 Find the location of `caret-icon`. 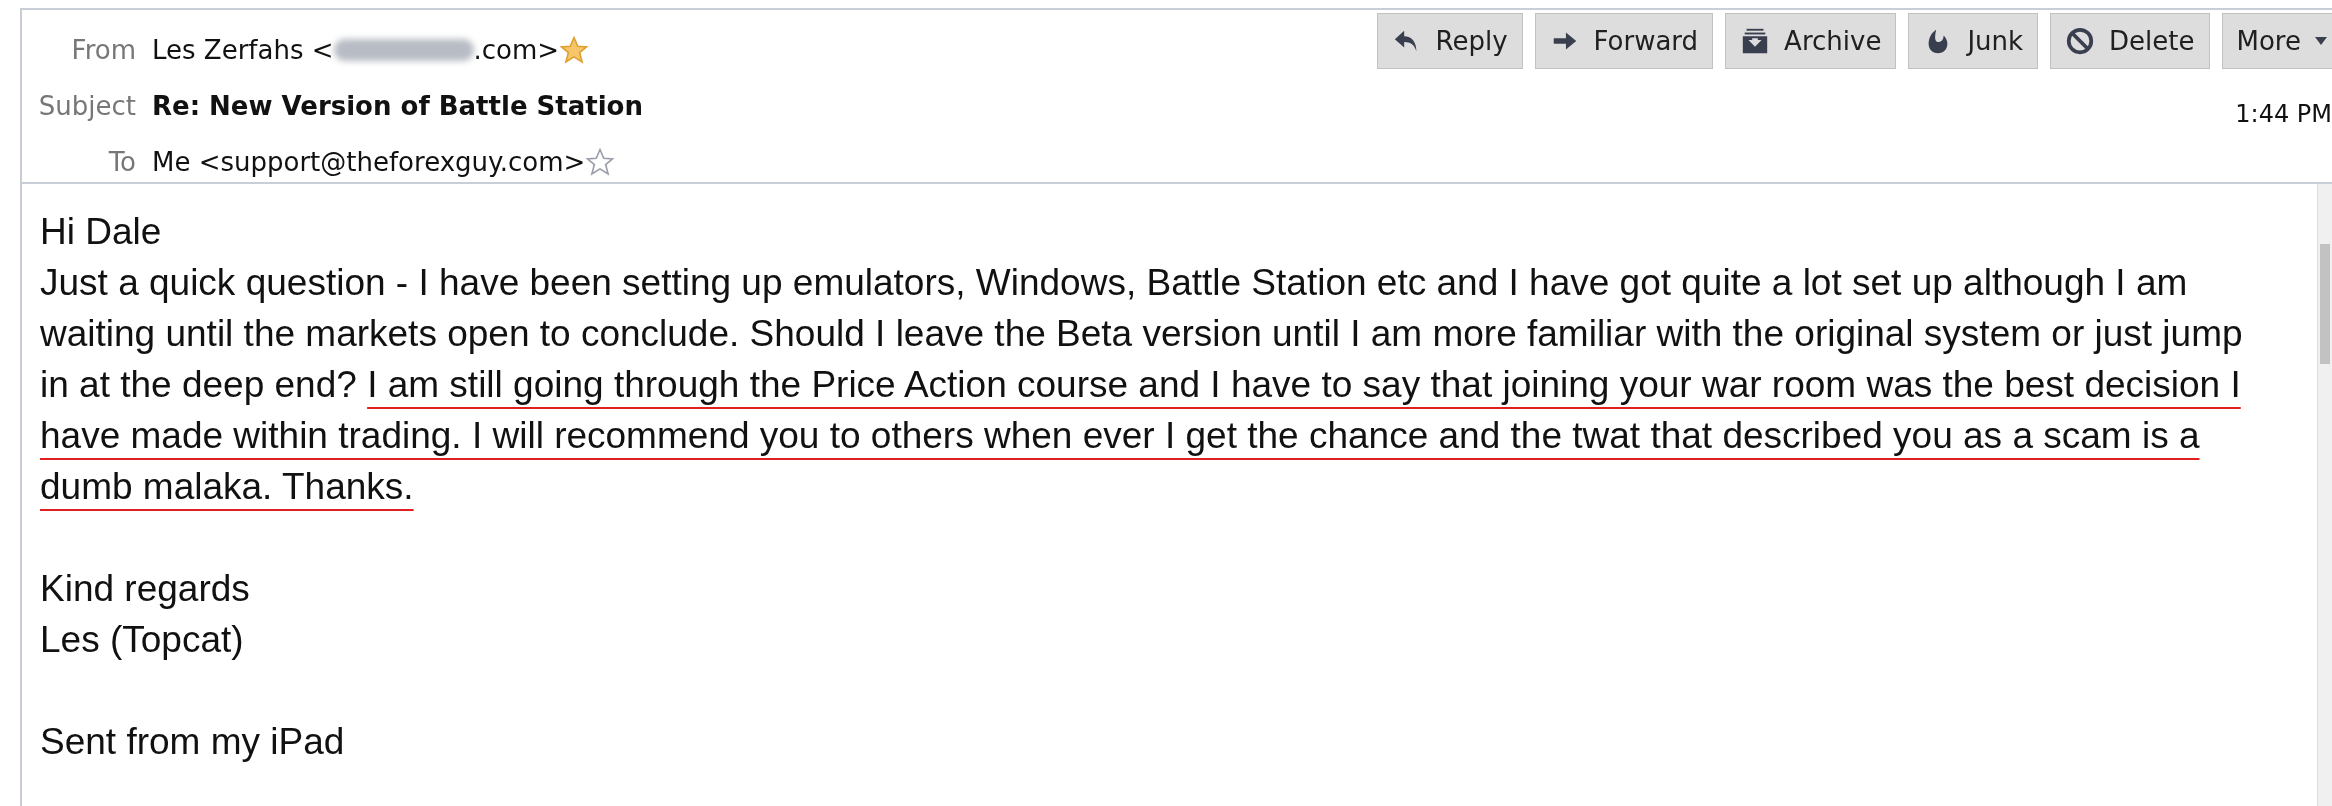

caret-icon is located at coordinates (2321, 41).